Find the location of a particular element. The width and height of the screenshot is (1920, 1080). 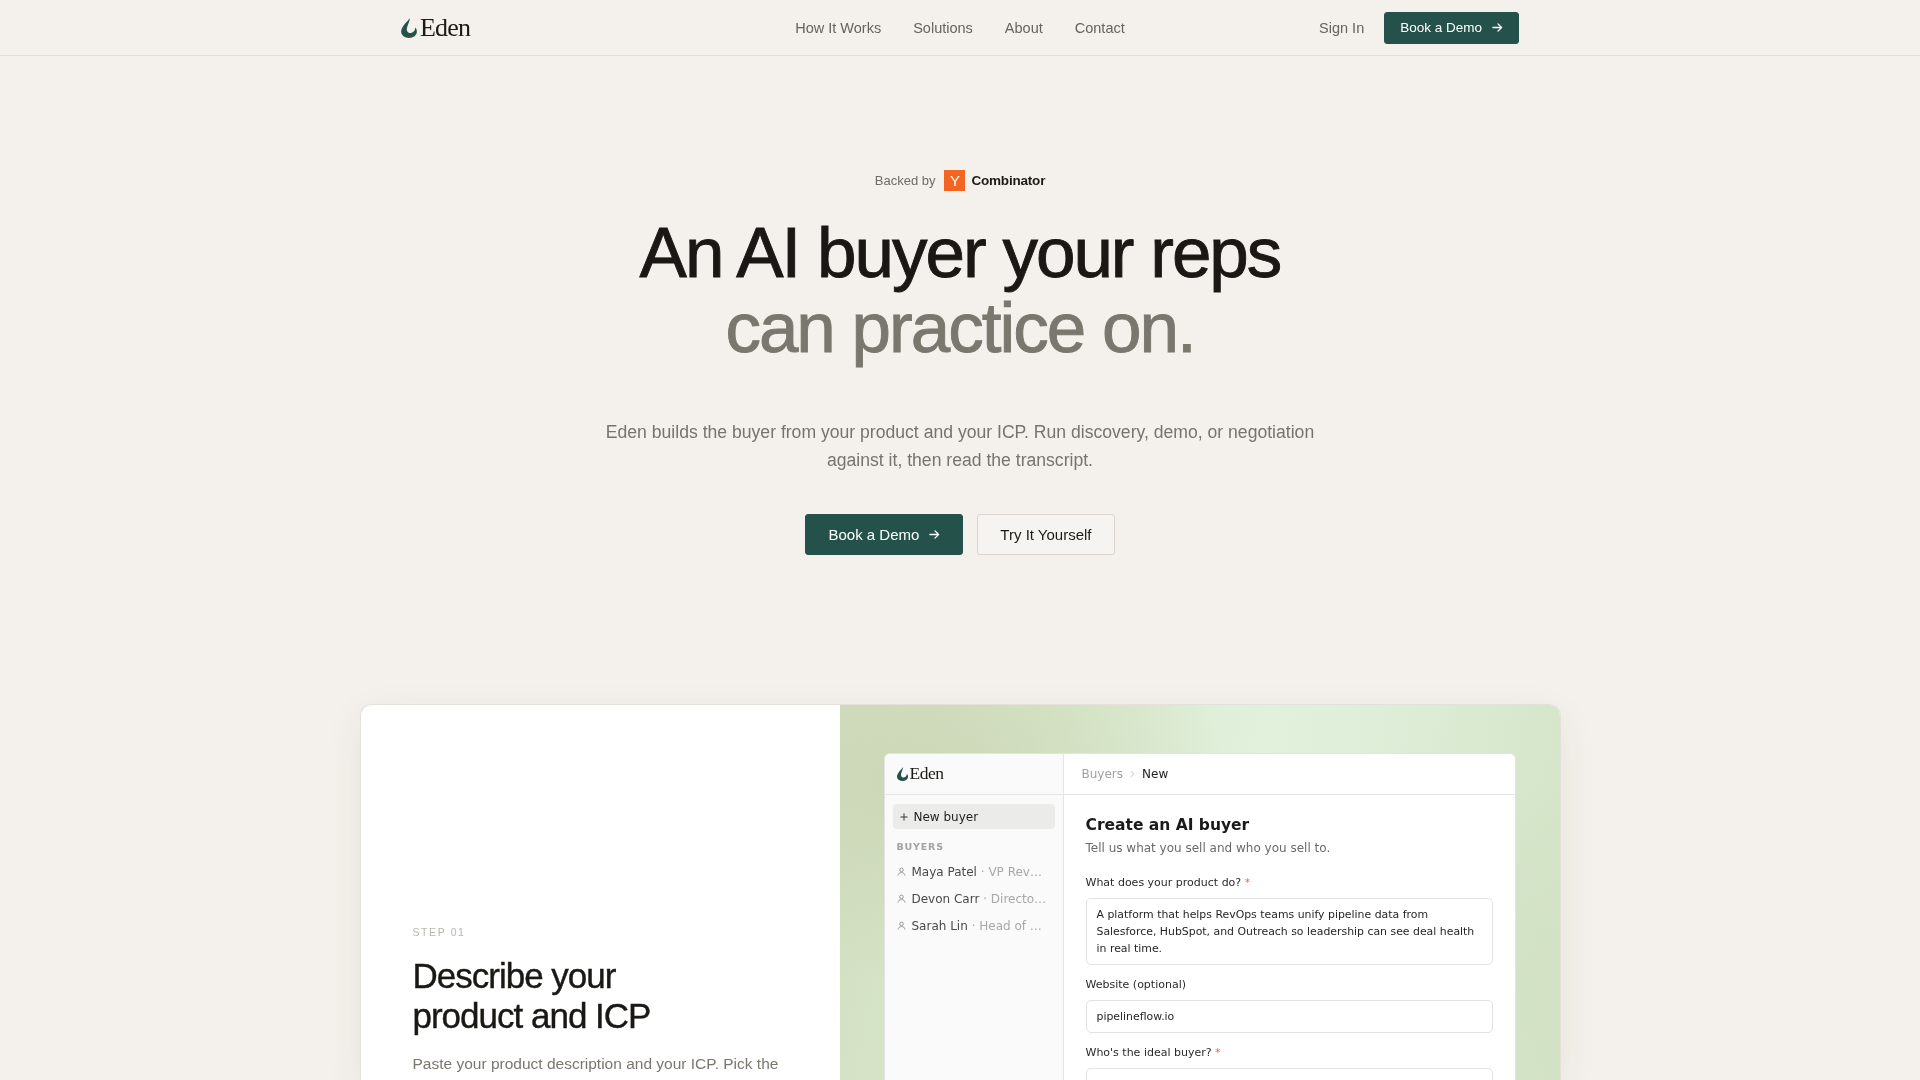

section-label: BUYERS is located at coordinates (920, 847).